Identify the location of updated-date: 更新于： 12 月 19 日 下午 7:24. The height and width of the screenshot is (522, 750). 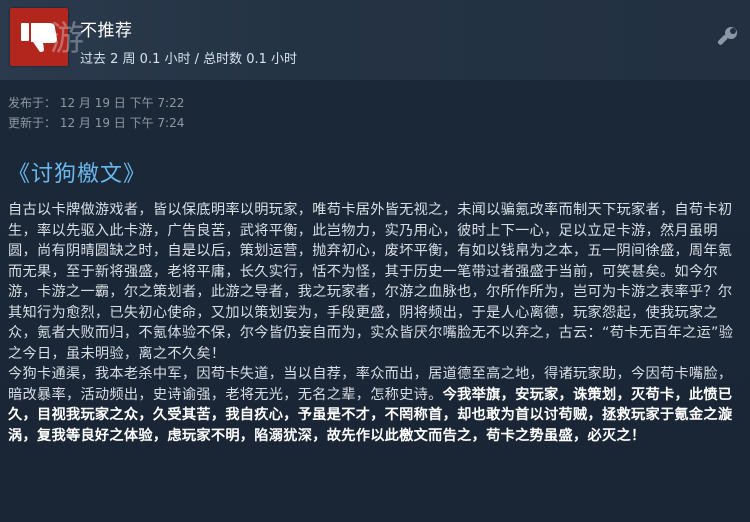
(96, 123).